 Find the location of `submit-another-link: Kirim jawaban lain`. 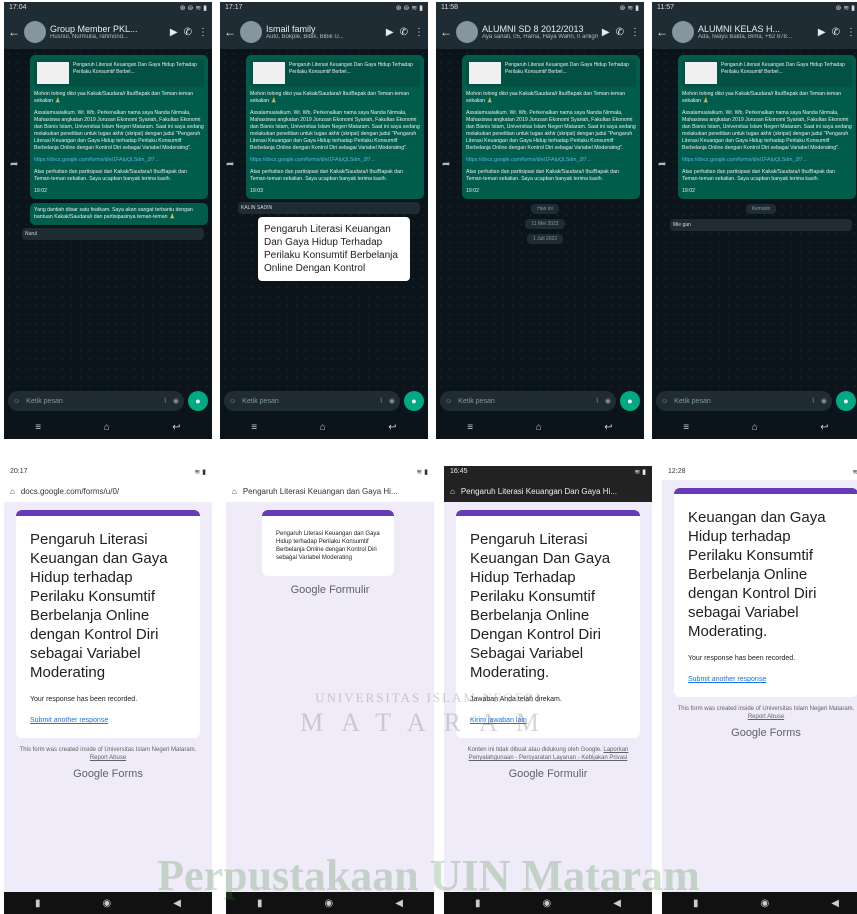

submit-another-link: Kirim jawaban lain is located at coordinates (548, 720).